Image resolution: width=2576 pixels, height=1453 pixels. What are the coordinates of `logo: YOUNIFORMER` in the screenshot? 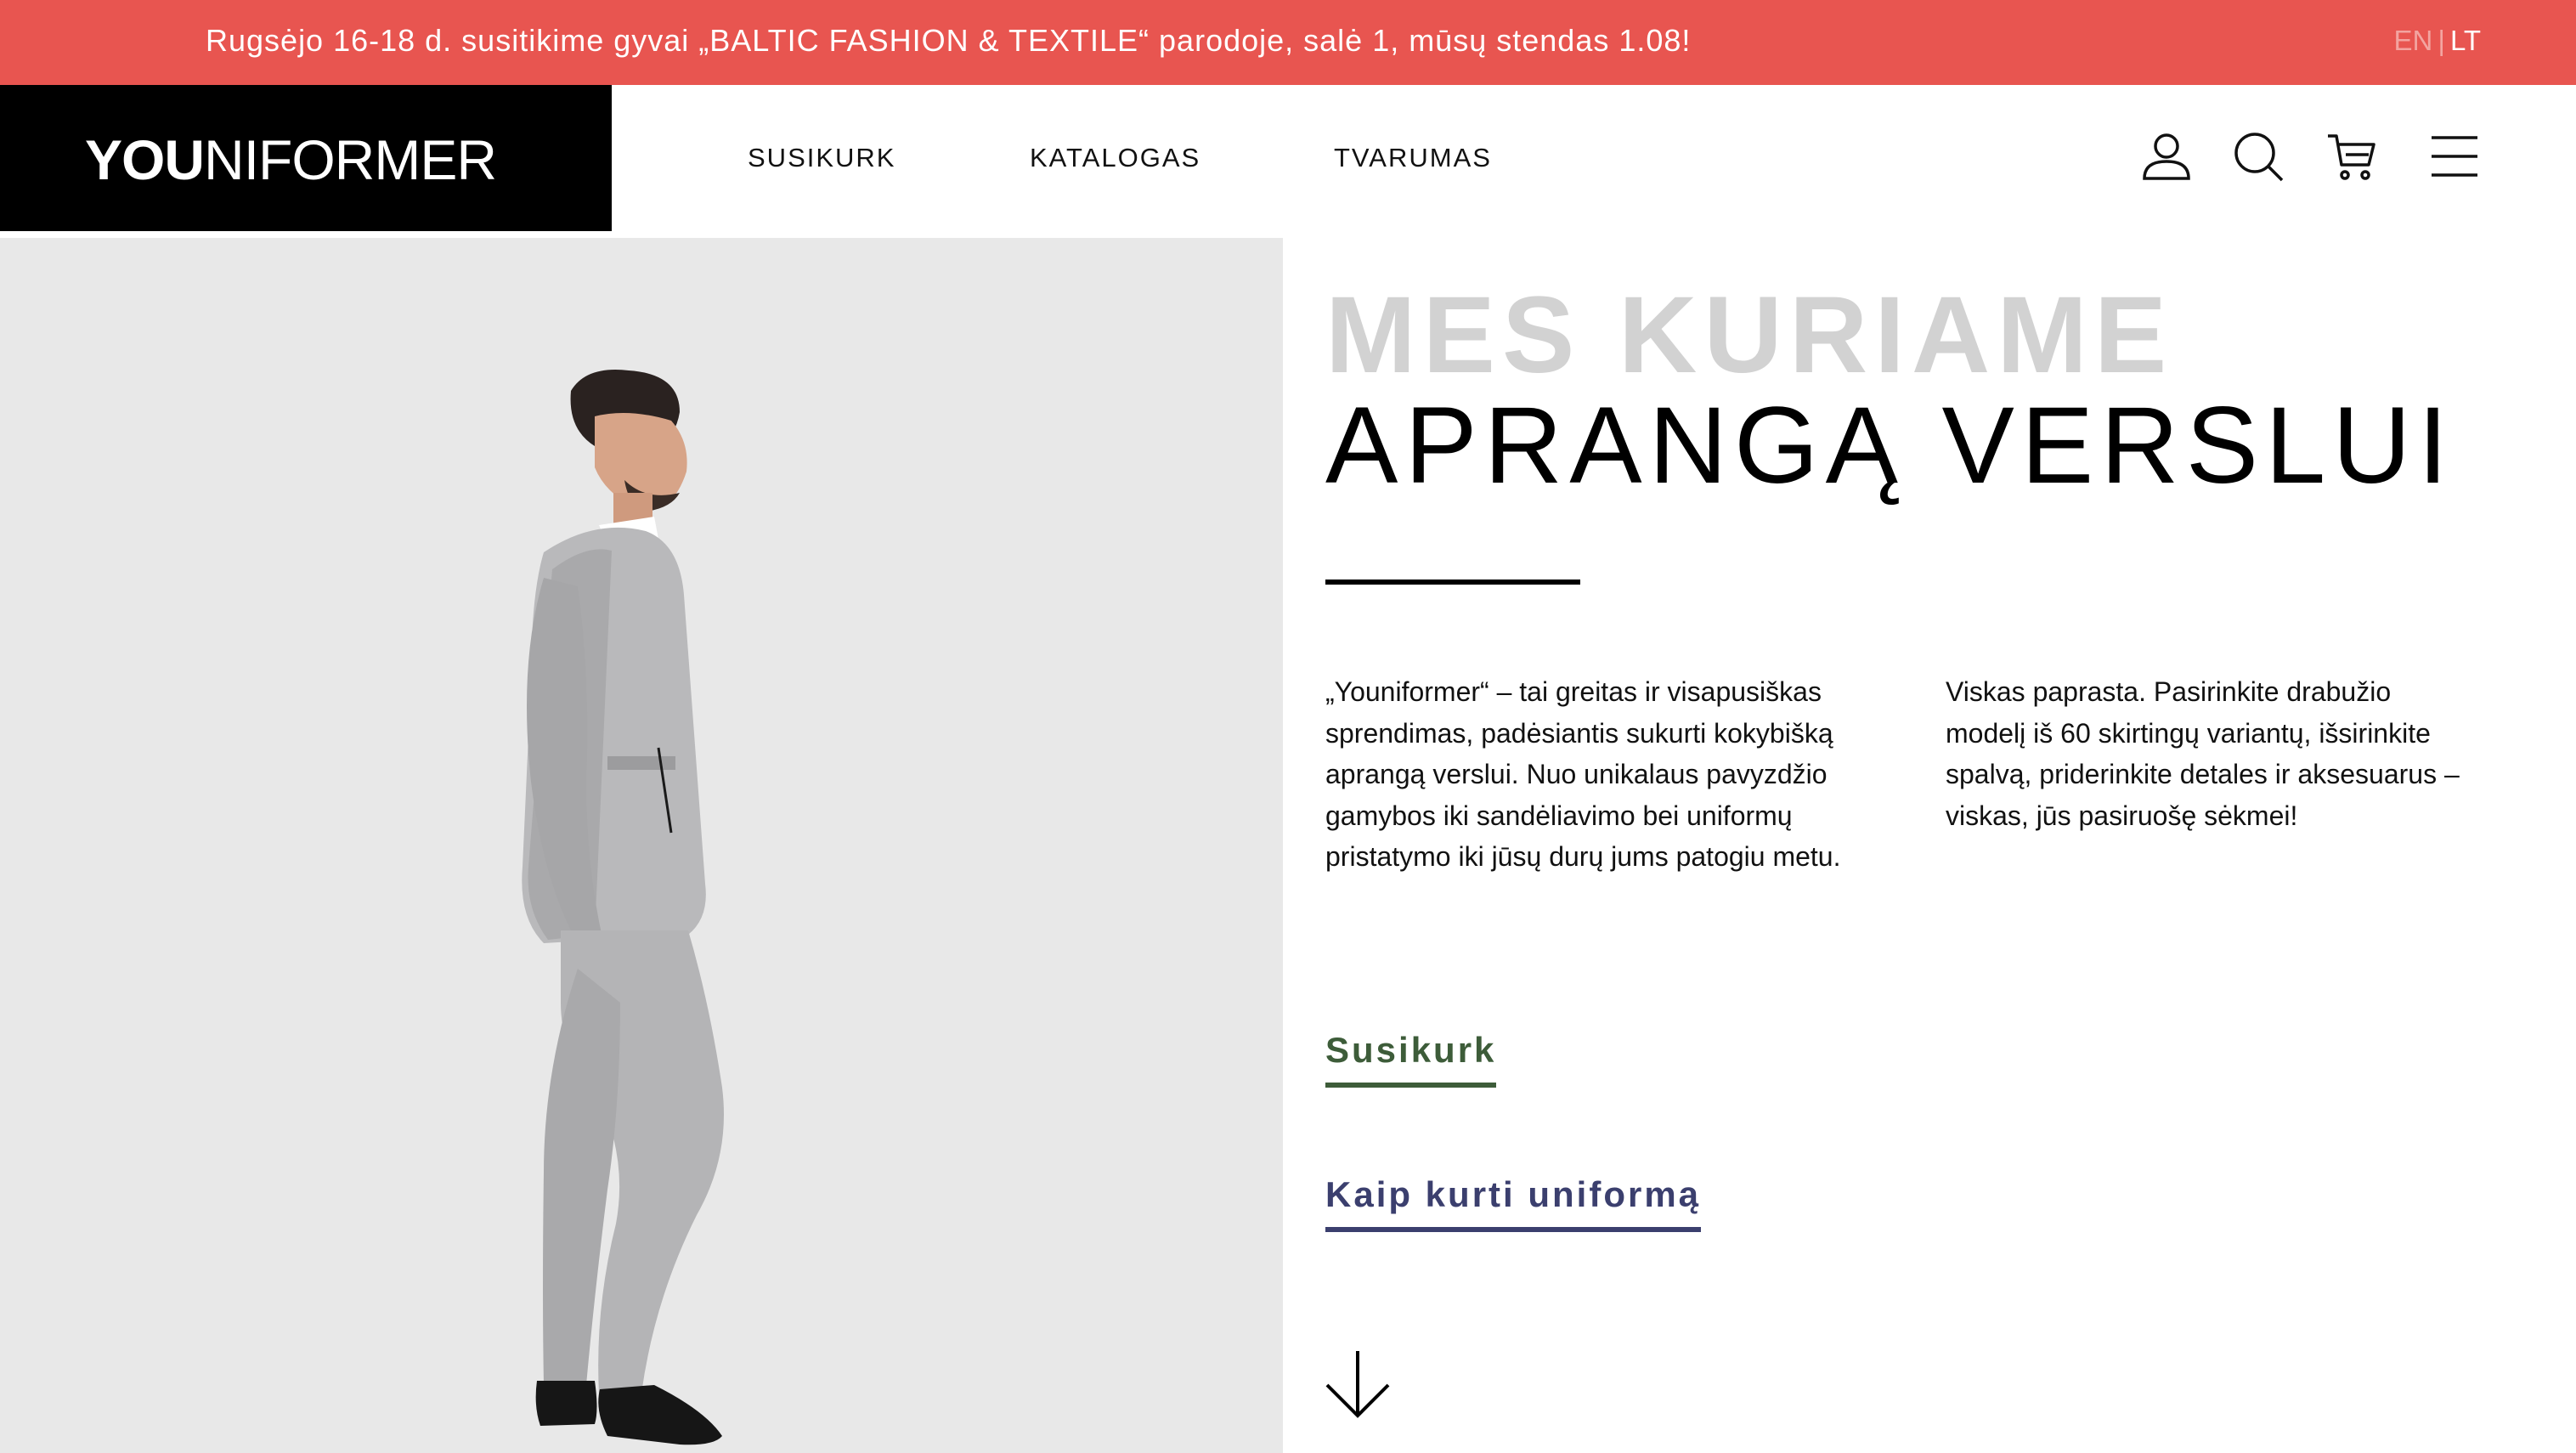 It's located at (291, 159).